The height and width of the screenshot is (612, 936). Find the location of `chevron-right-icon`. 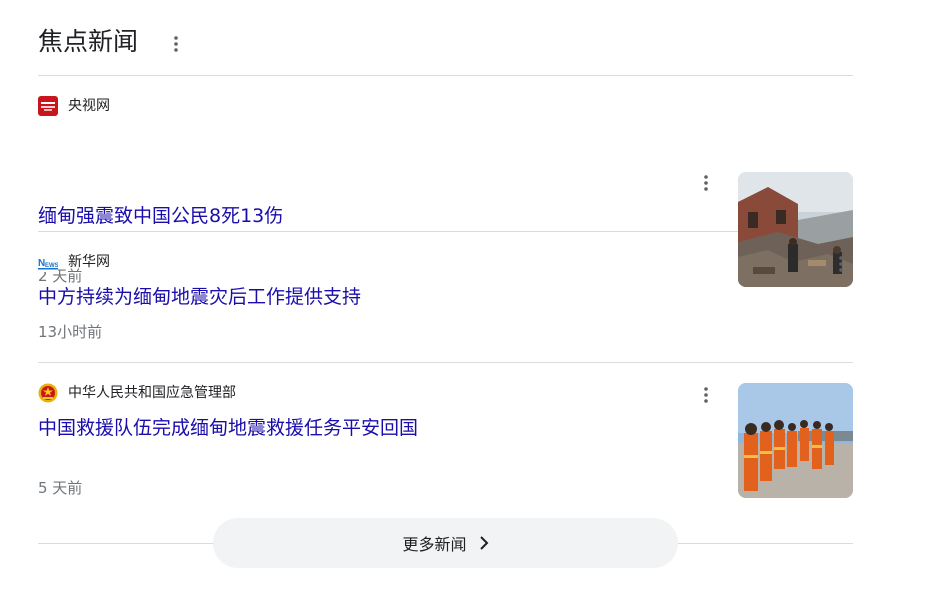

chevron-right-icon is located at coordinates (483, 543).